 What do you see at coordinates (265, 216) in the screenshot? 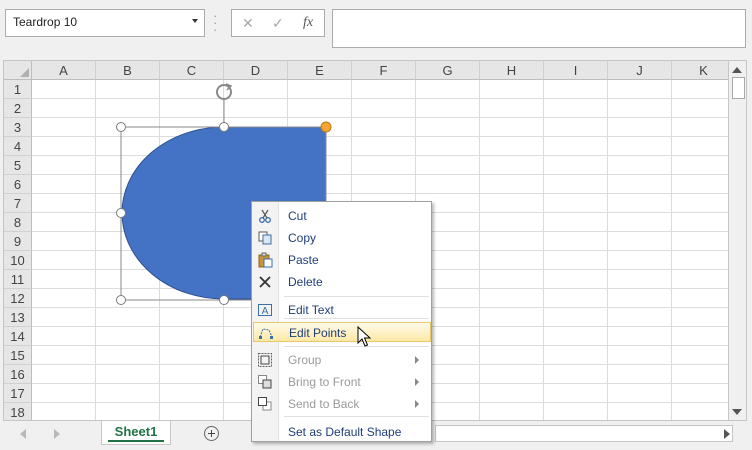
I see `scissors-icon` at bounding box center [265, 216].